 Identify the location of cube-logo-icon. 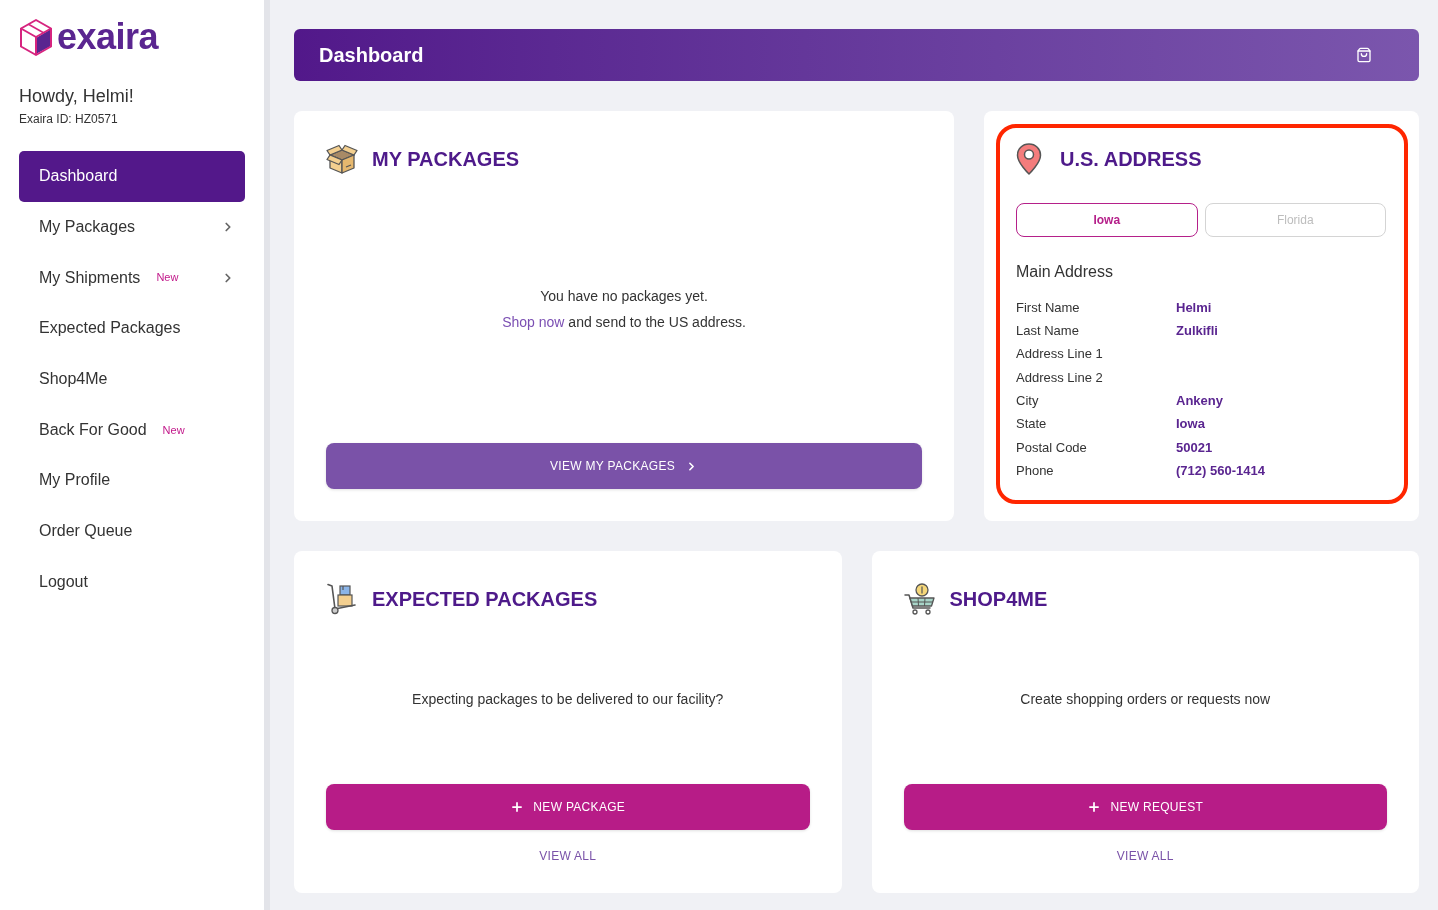
(36, 37).